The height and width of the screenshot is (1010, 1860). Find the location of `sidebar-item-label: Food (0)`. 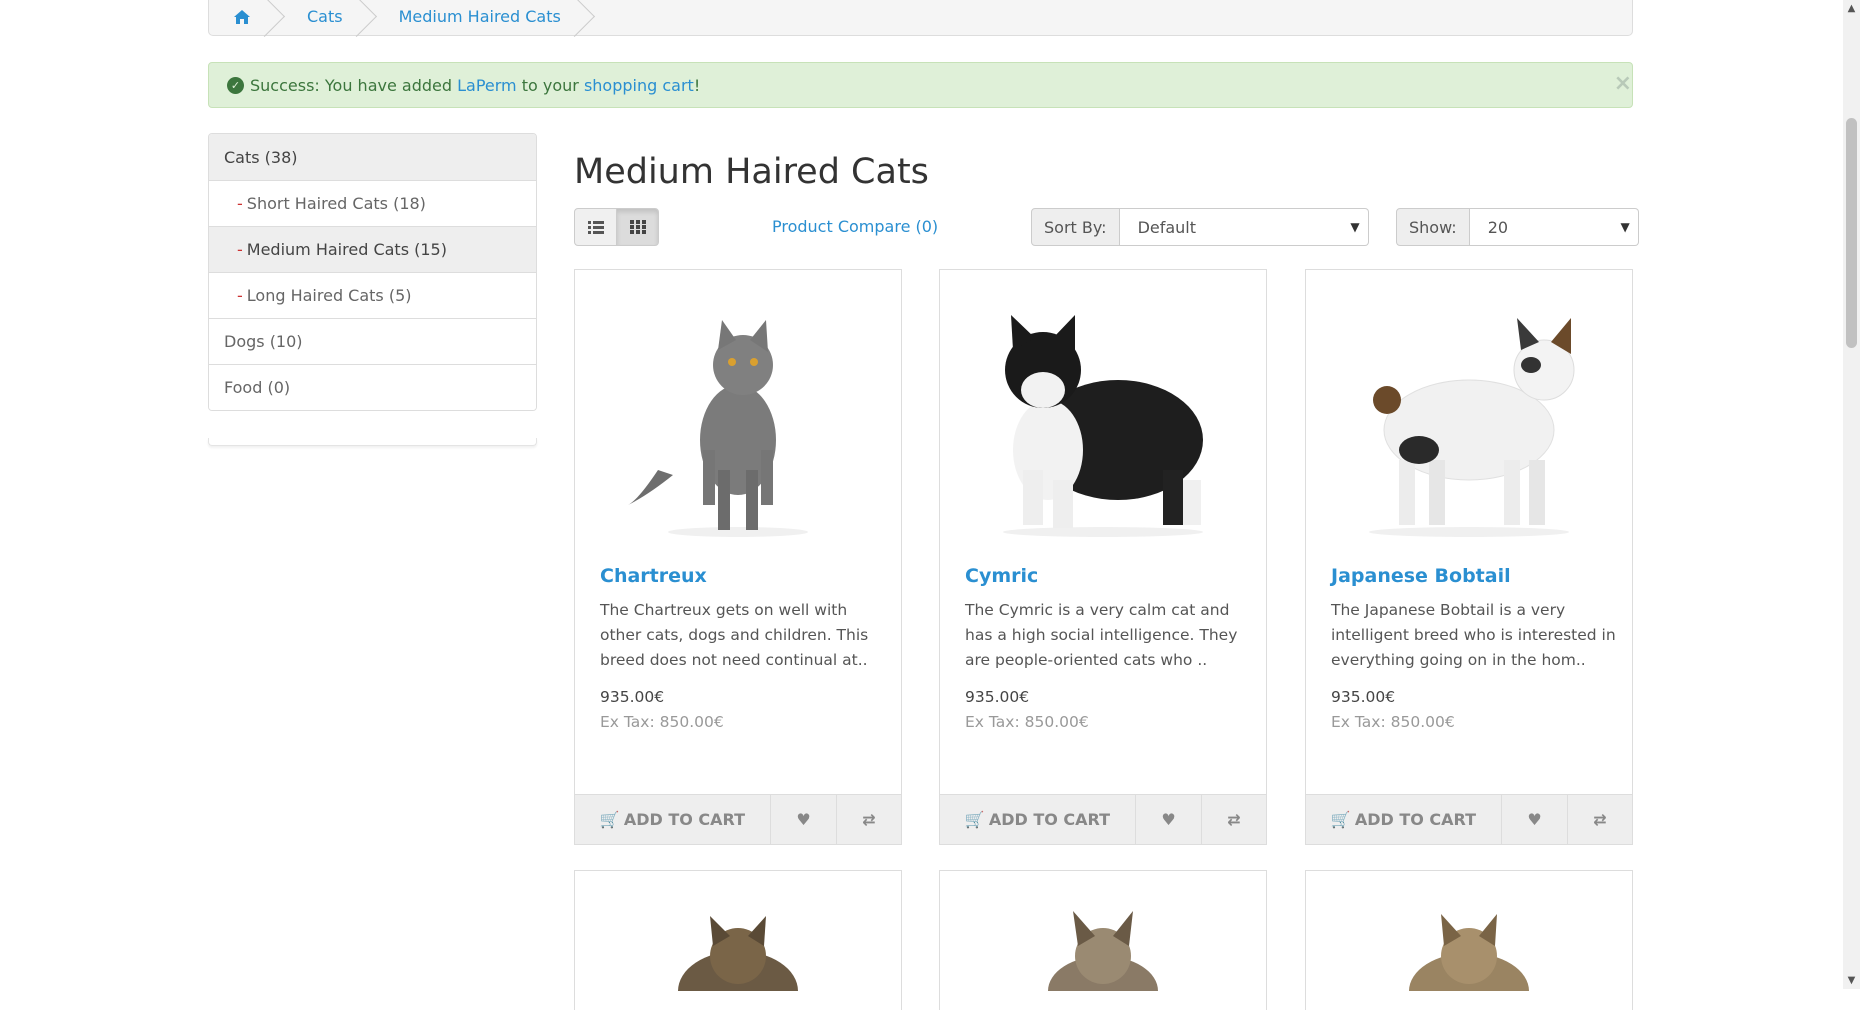

sidebar-item-label: Food (0) is located at coordinates (257, 387).